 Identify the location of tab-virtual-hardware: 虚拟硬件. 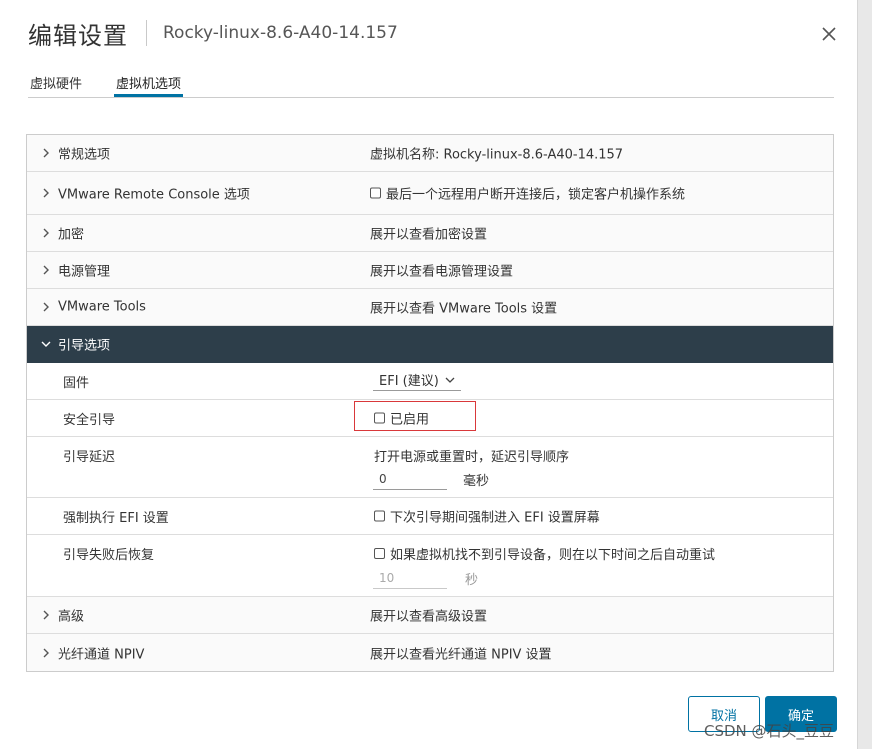
(56, 83).